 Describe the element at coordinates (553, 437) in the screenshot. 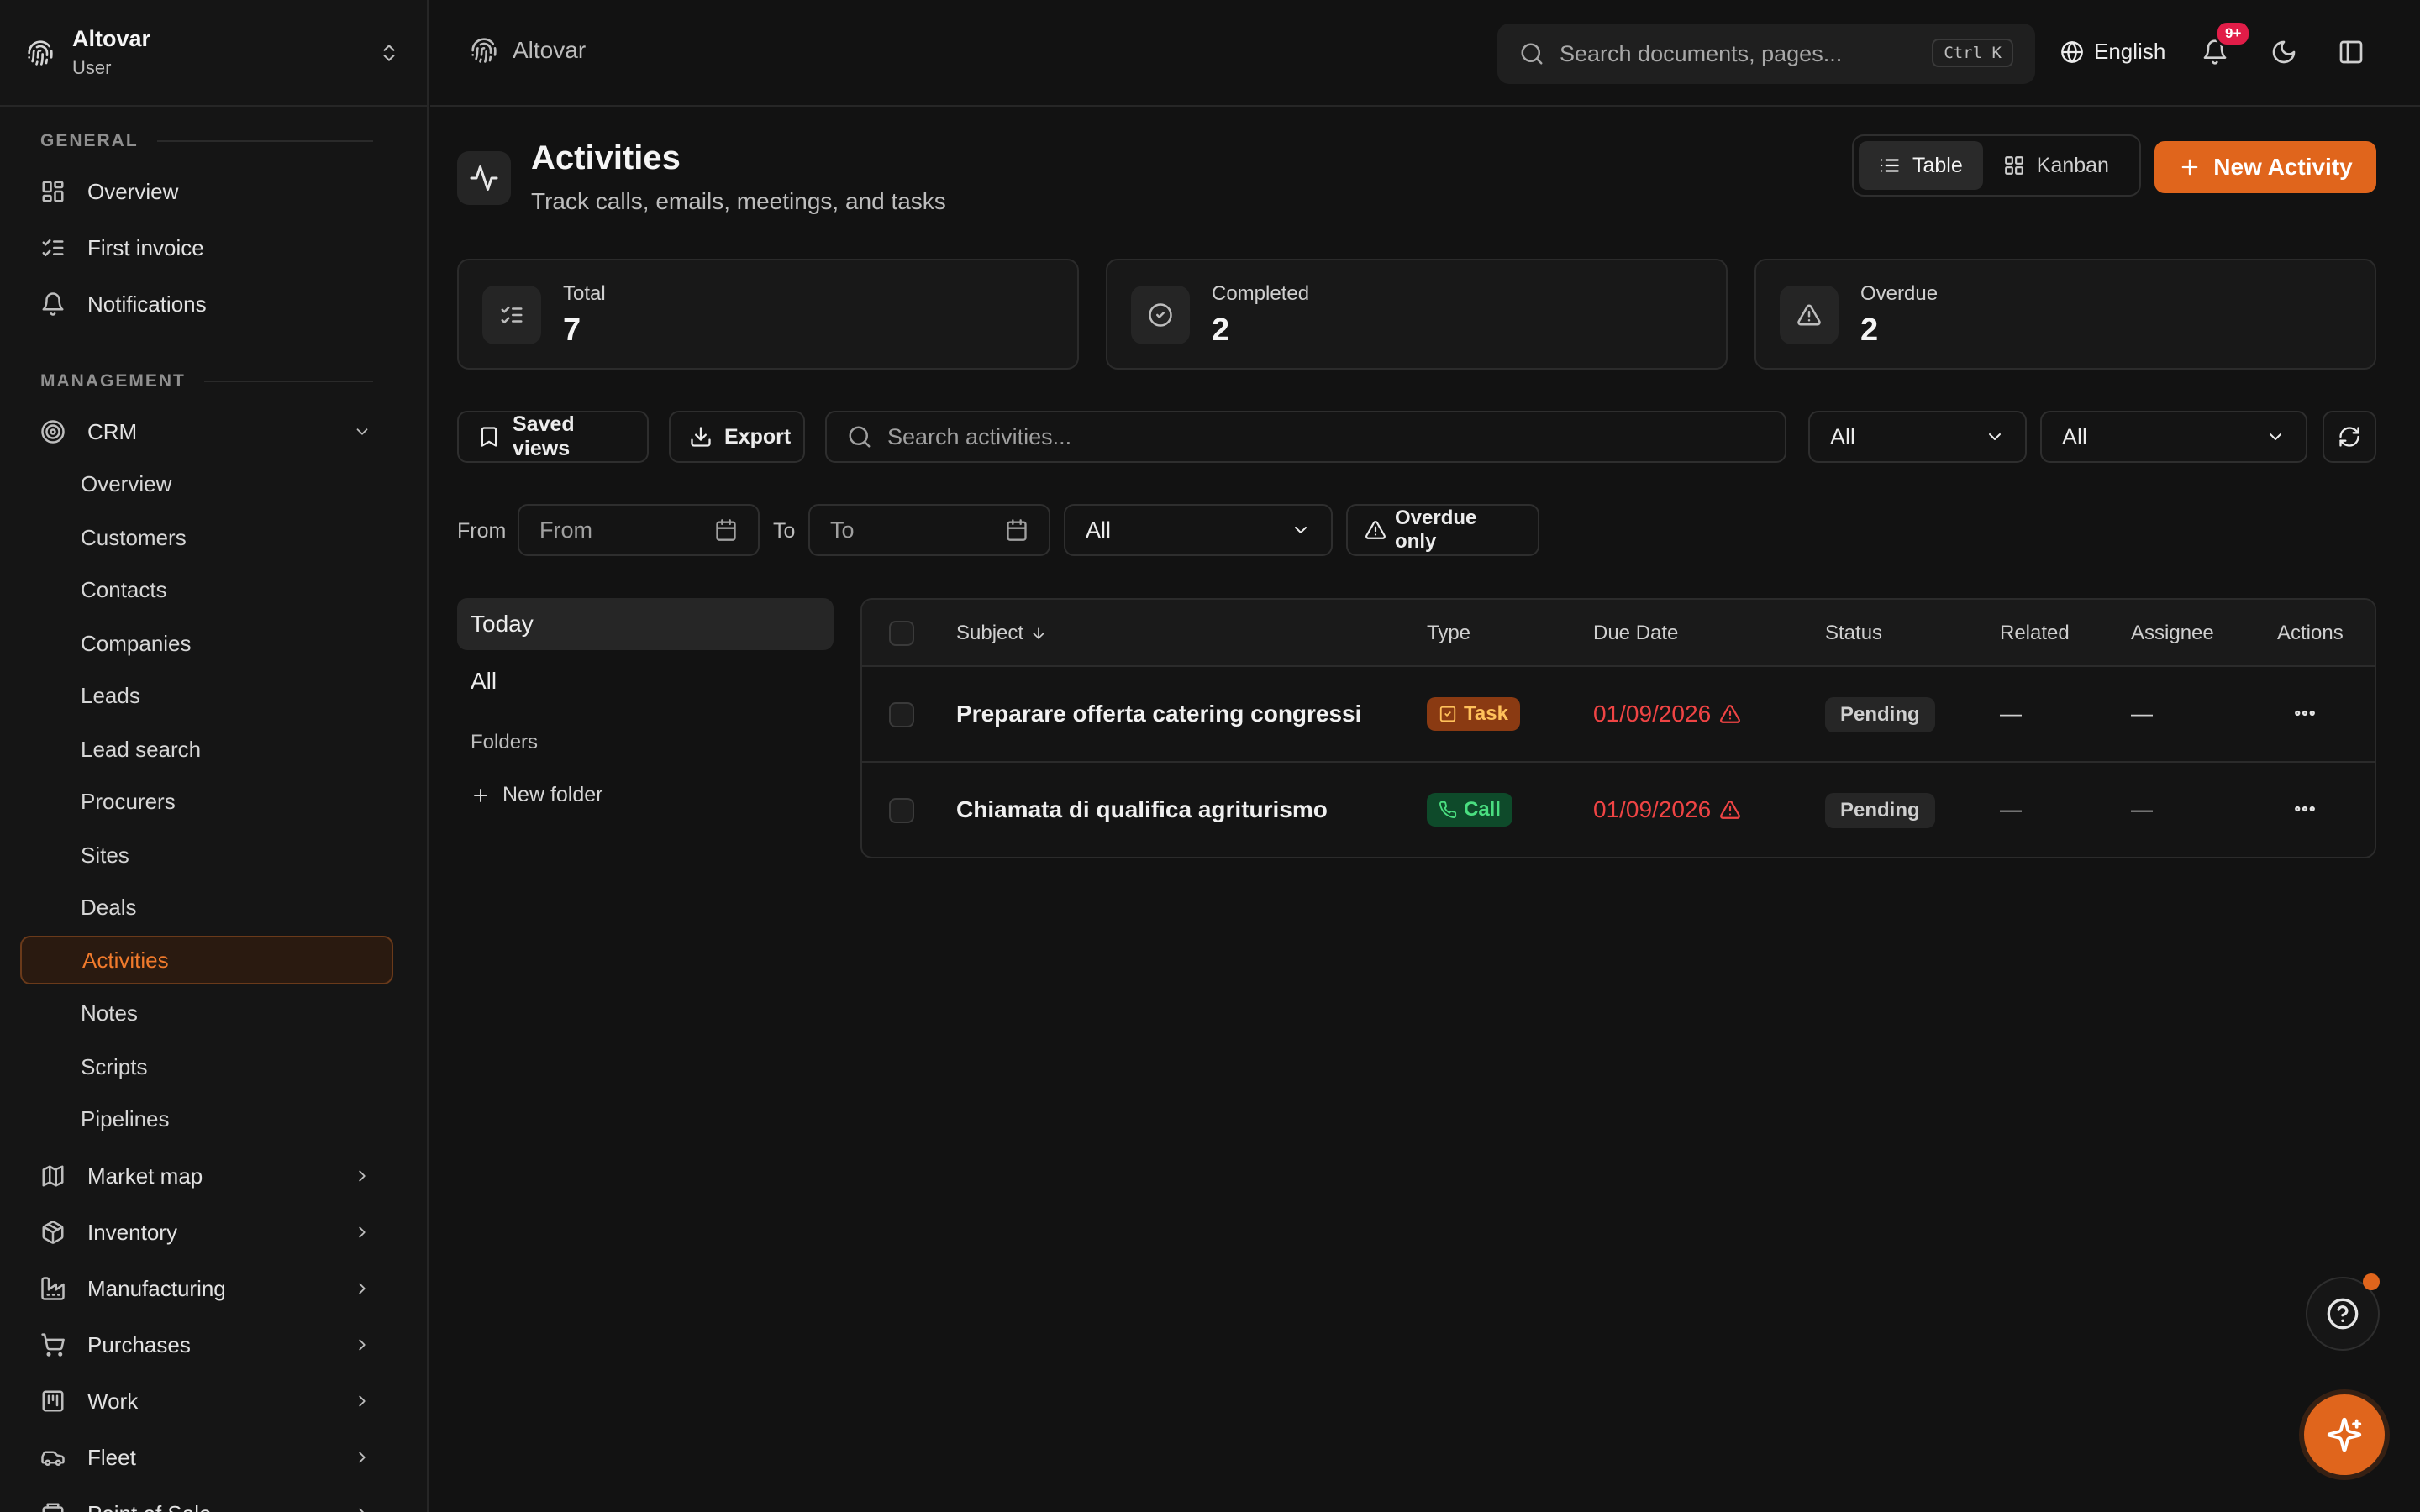

I see `saved-views-button: Saved views` at that location.